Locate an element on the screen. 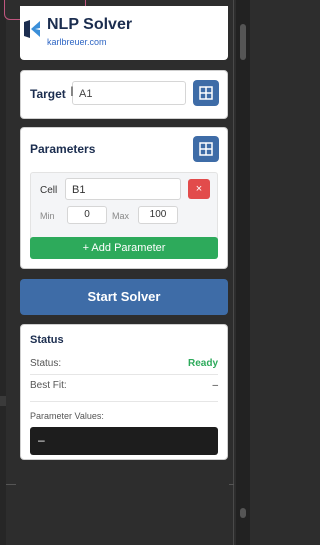  app-header: NLP Solver karlbreuer.com is located at coordinates (124, 33).